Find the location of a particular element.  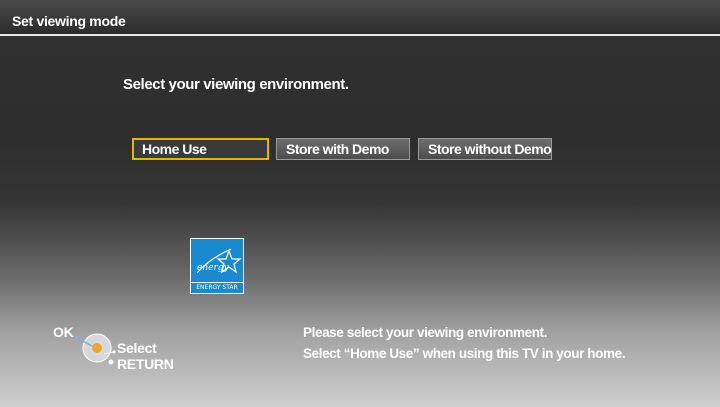

energy-star-logo: energy ENERGY STAR is located at coordinates (217, 266).